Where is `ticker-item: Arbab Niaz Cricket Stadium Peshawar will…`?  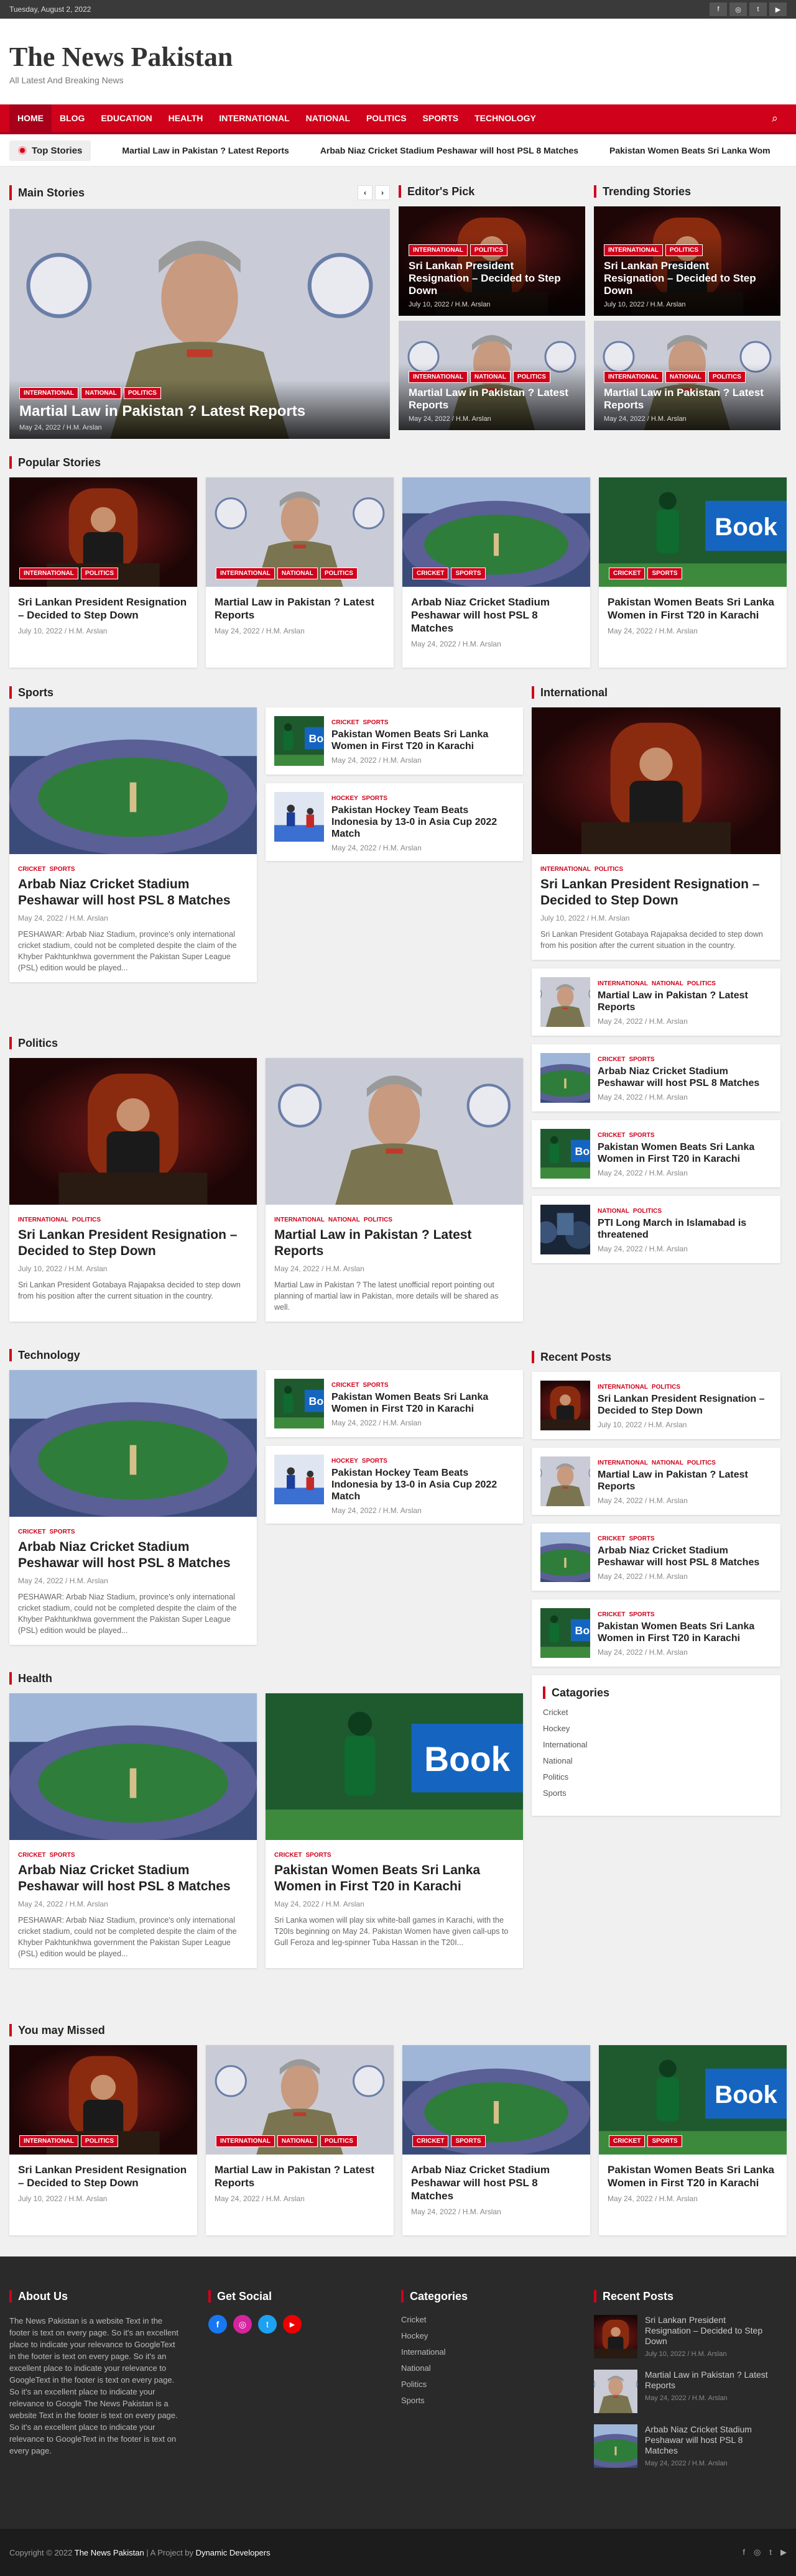 ticker-item: Arbab Niaz Cricket Stadium Peshawar will… is located at coordinates (449, 150).